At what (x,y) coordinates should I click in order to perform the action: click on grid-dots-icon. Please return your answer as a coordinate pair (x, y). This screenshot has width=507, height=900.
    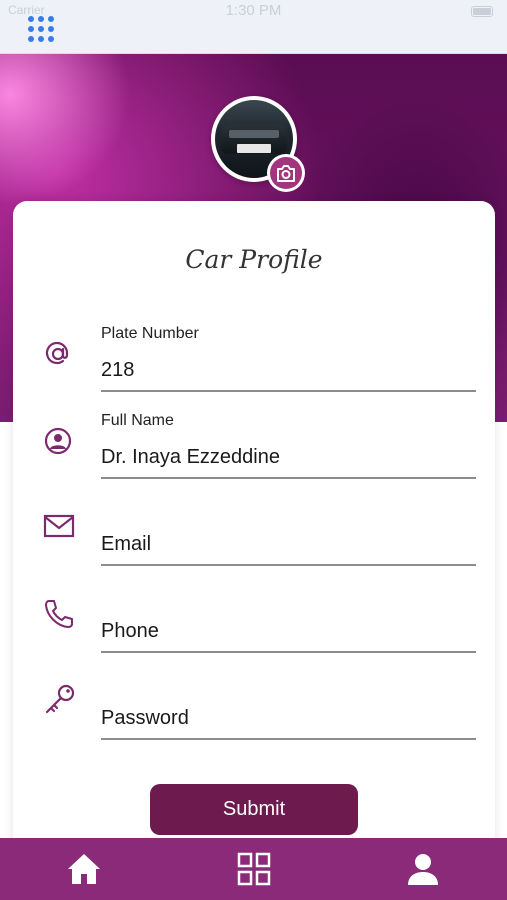
    Looking at the image, I should click on (41, 29).